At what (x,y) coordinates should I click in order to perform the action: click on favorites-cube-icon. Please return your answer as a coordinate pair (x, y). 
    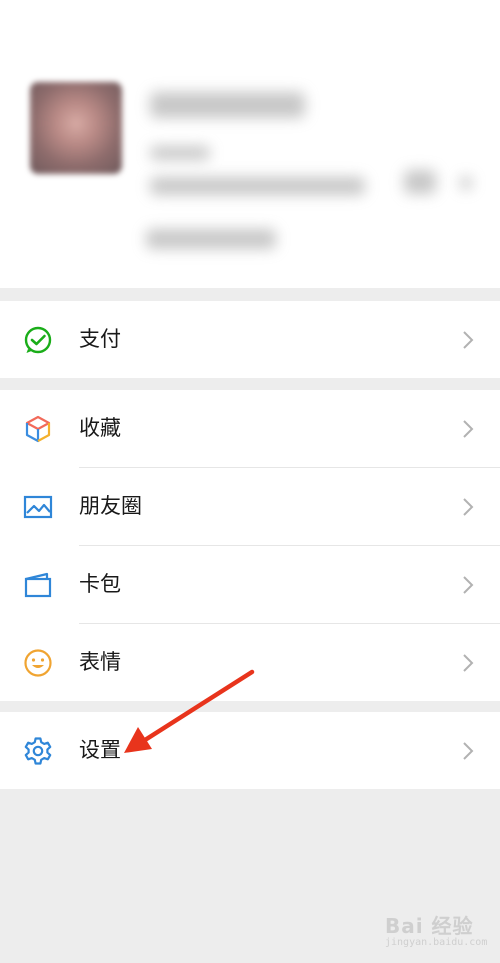
    Looking at the image, I should click on (38, 429).